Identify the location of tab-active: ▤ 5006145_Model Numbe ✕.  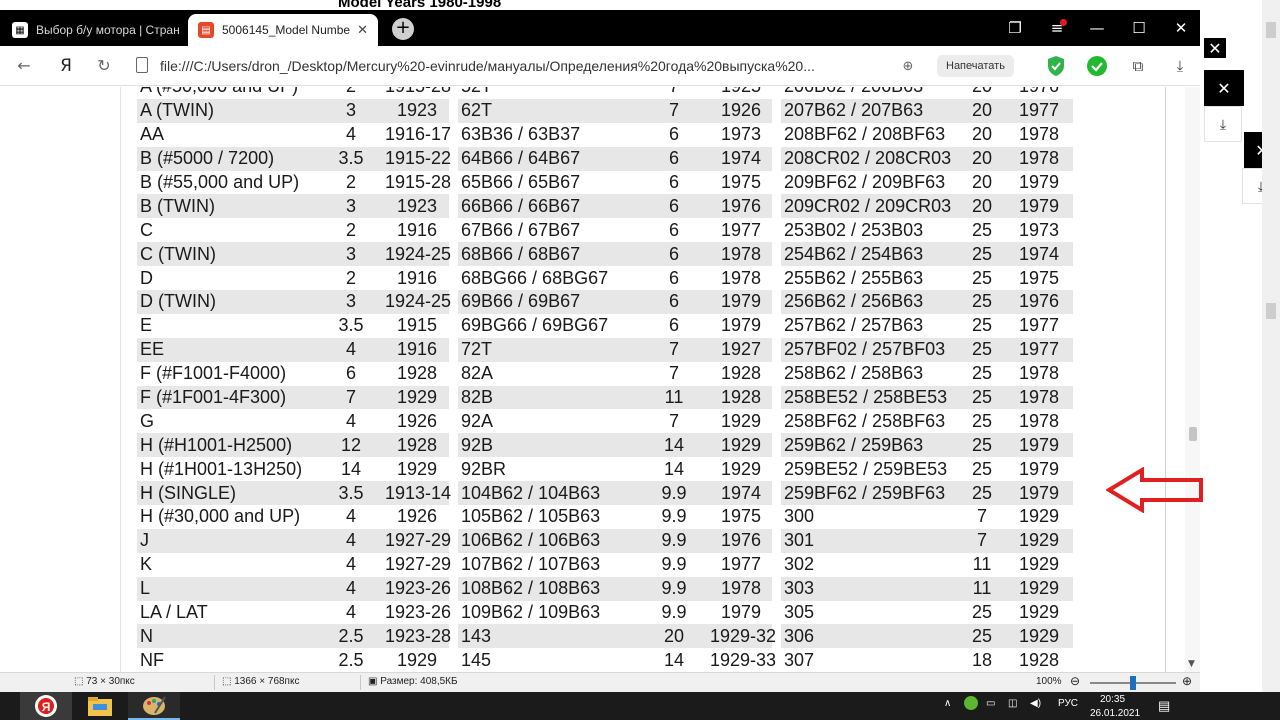
(283, 30).